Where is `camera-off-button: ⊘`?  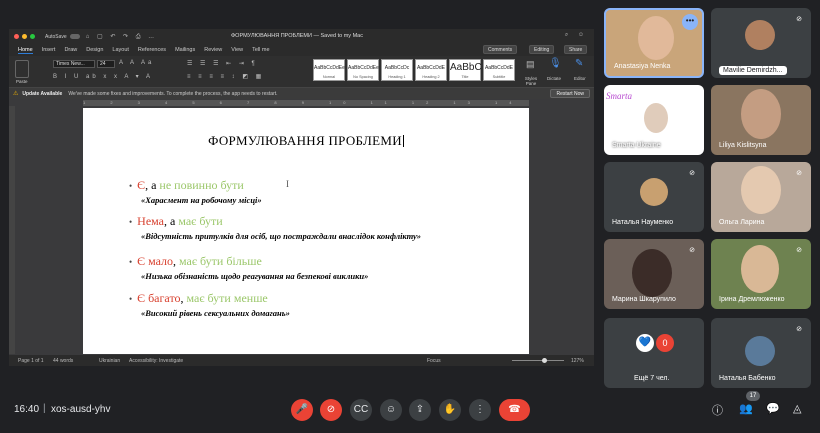
camera-off-button: ⊘ is located at coordinates (331, 410).